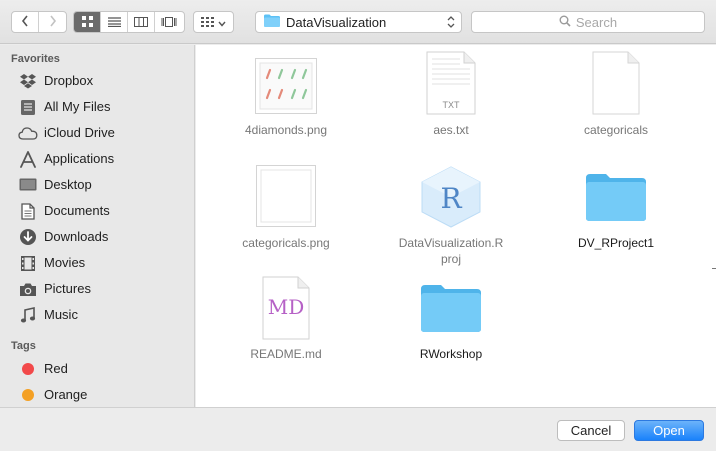 The image size is (716, 451). I want to click on list-view-button, so click(114, 22).